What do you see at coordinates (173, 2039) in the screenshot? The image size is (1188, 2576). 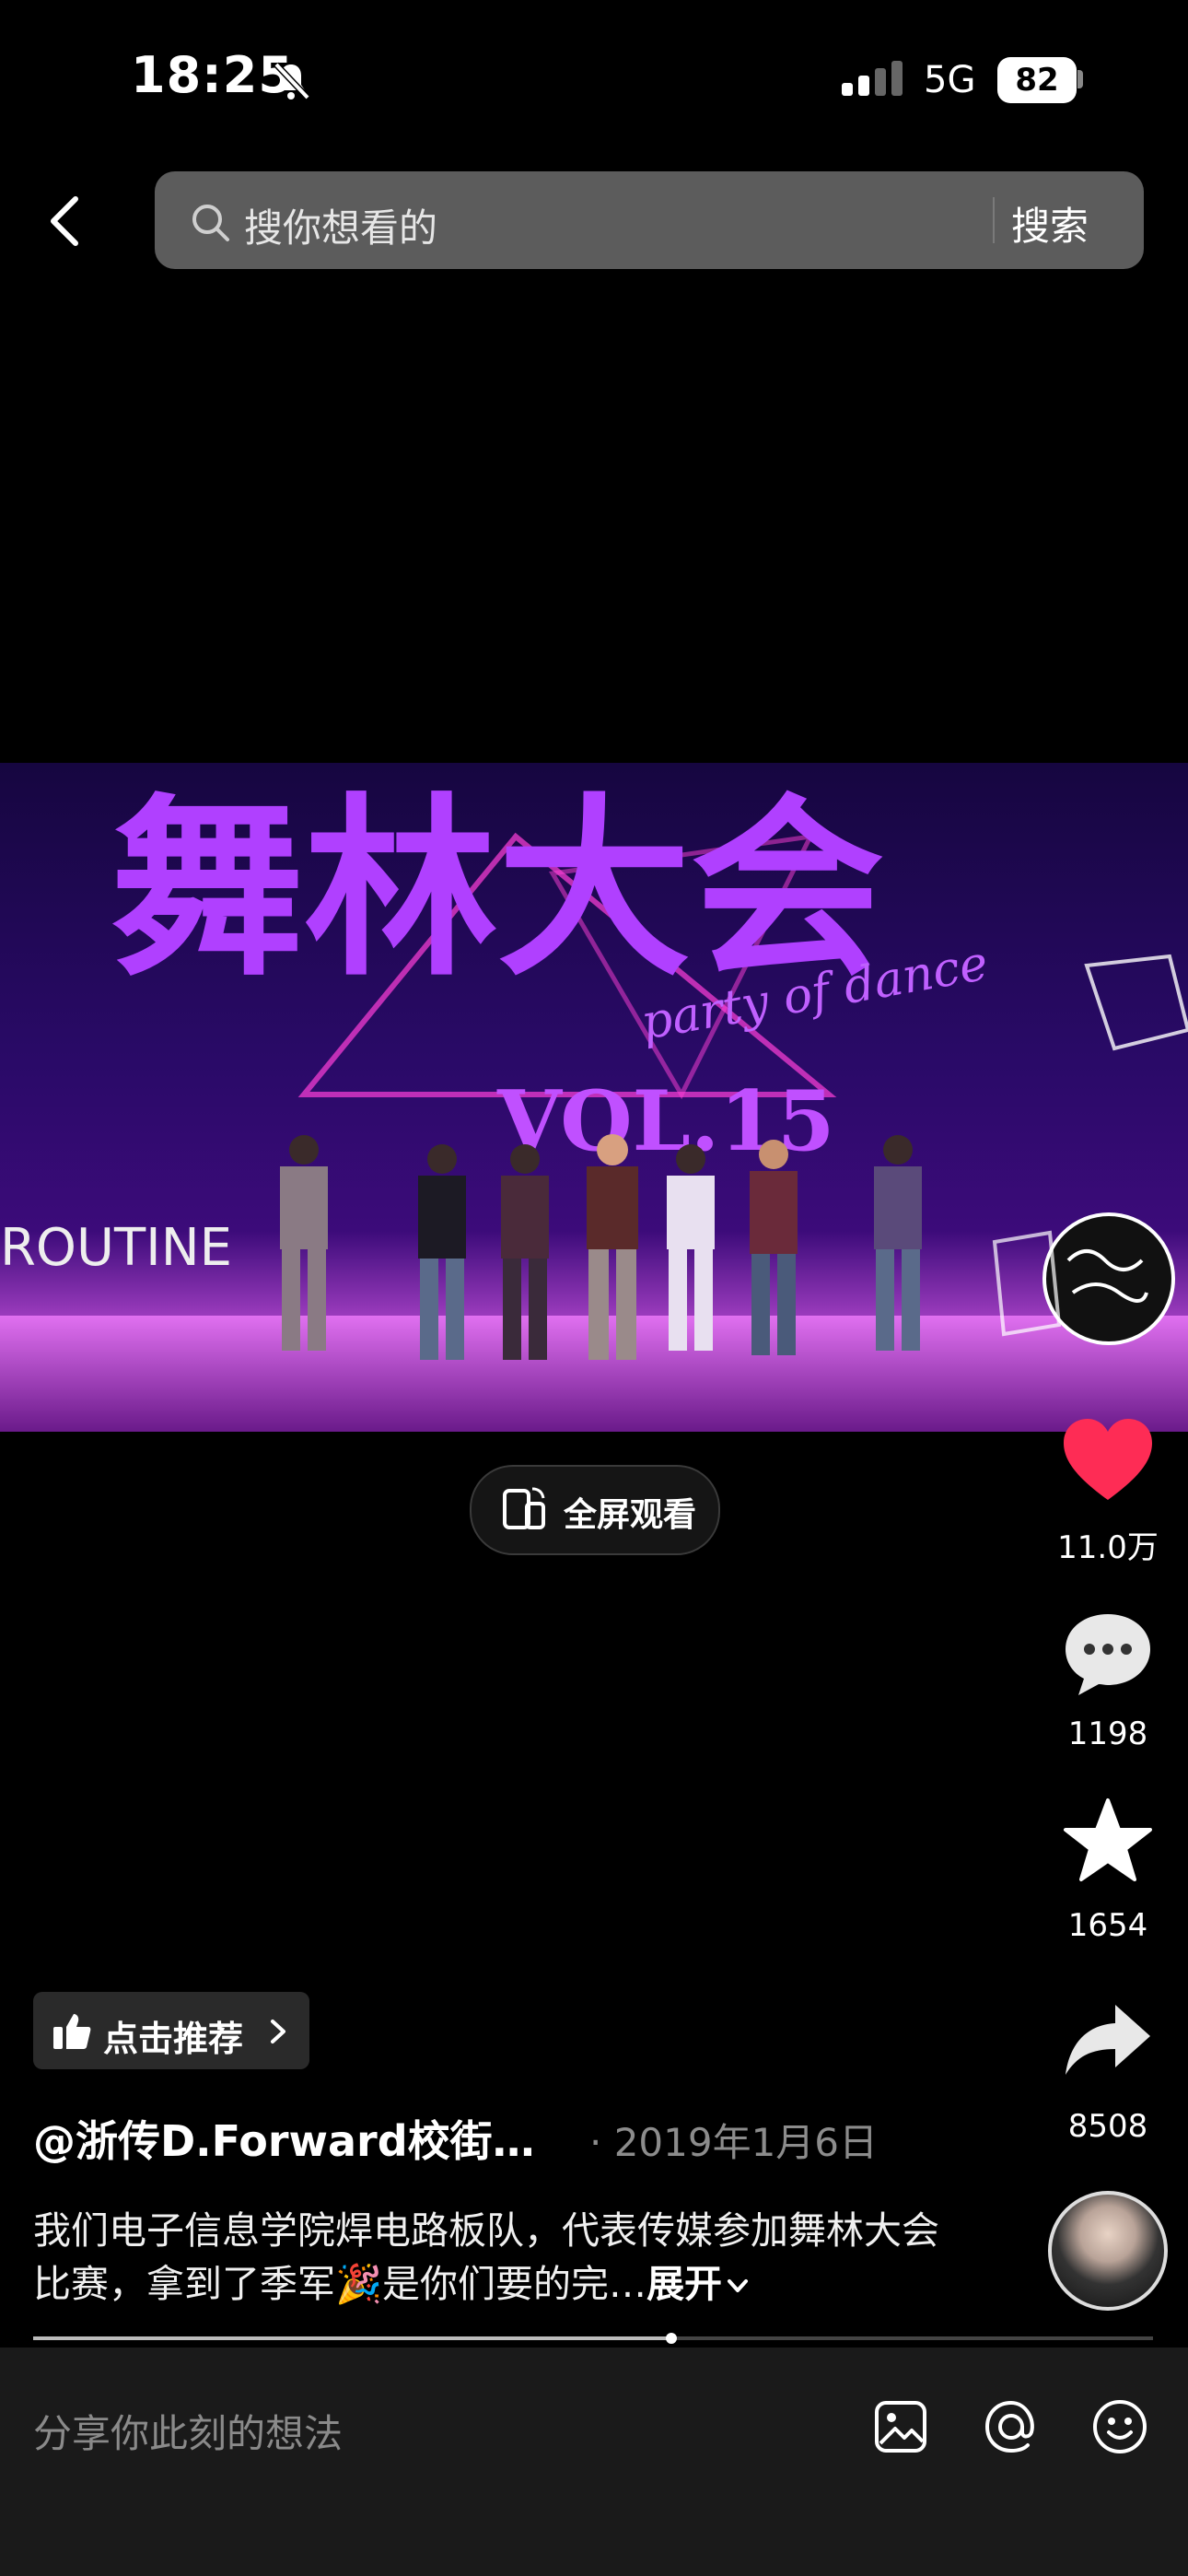 I see `recommend-label: 点击推荐` at bounding box center [173, 2039].